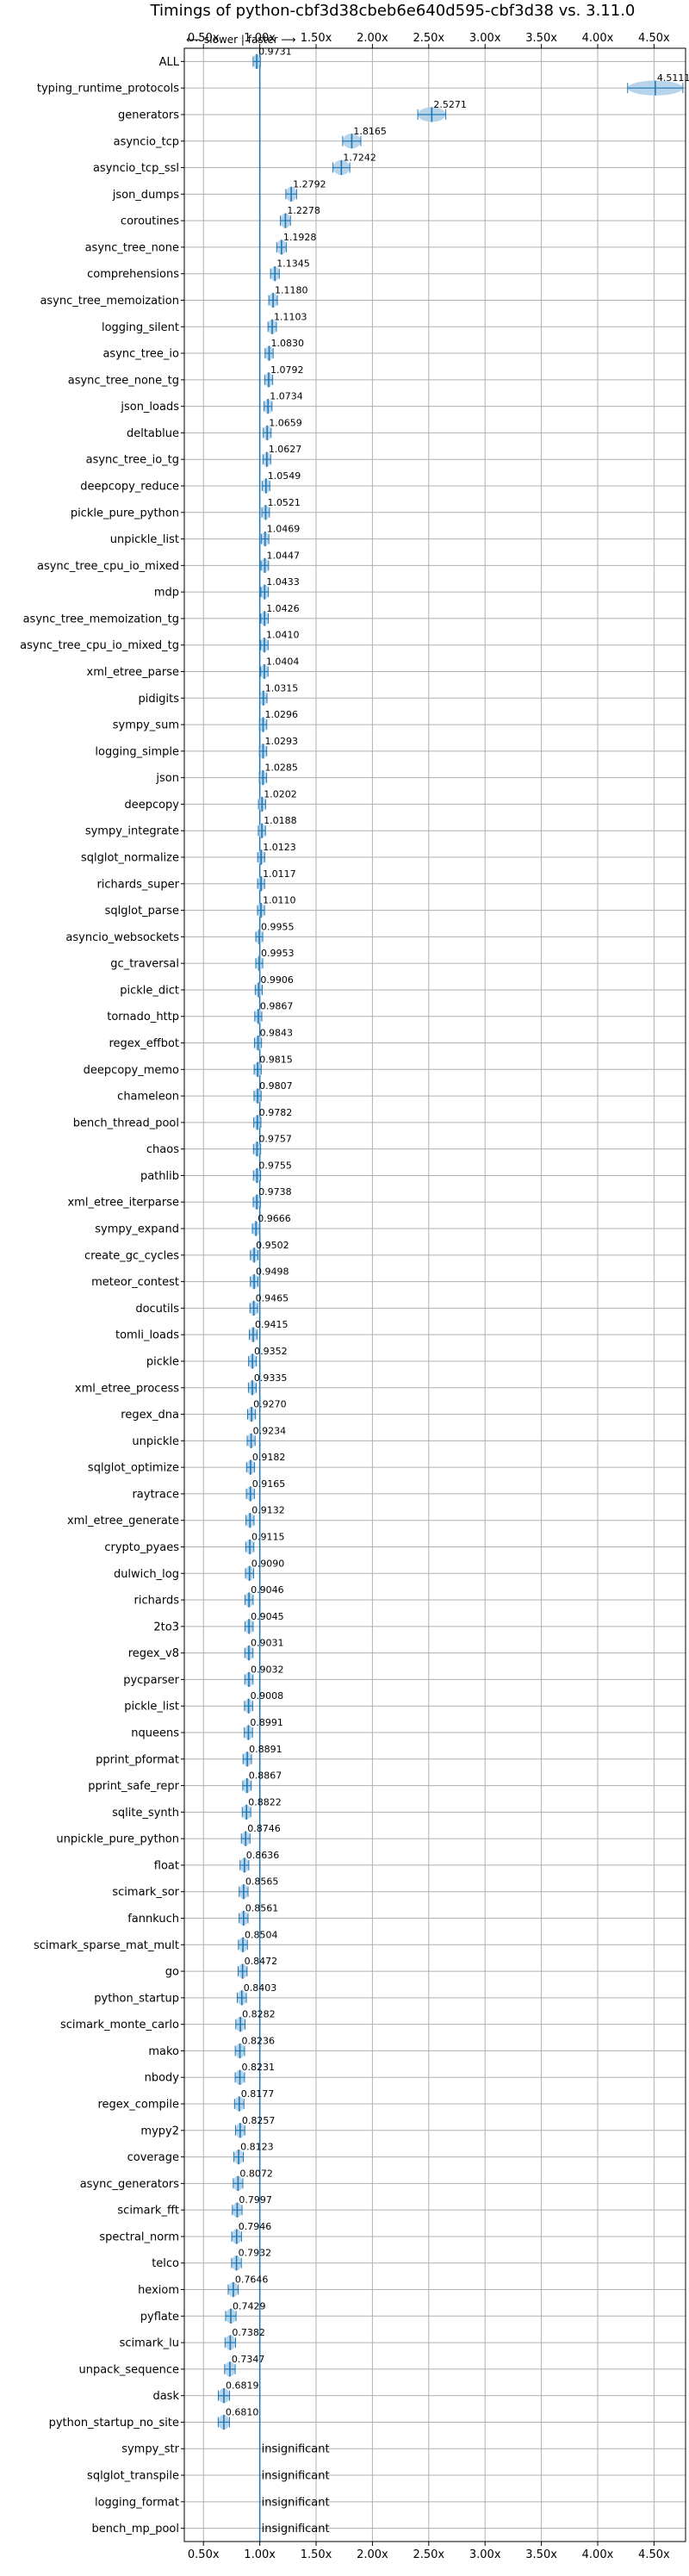 The height and width of the screenshot is (2576, 689). What do you see at coordinates (157, 1602) in the screenshot?
I see `category-label: richards` at bounding box center [157, 1602].